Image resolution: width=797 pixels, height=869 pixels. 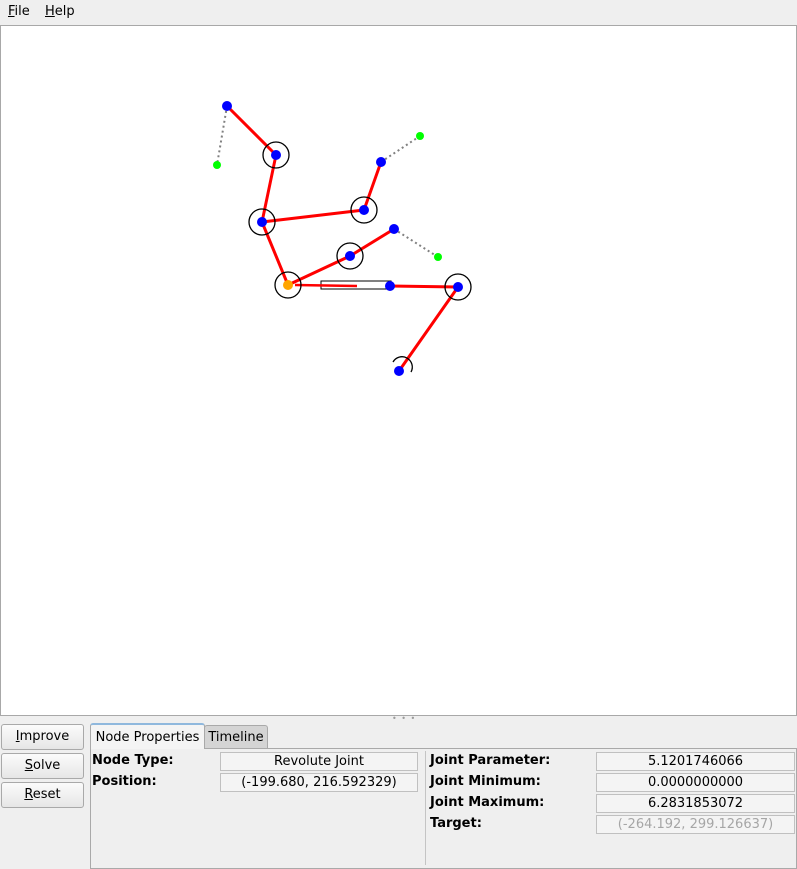 What do you see at coordinates (319, 761) in the screenshot?
I see `node-type-value: Revolute Joint` at bounding box center [319, 761].